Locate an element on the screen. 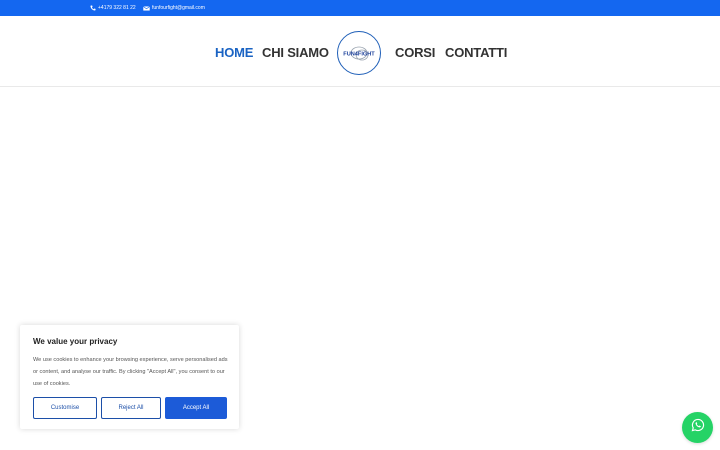  nav-contatti: CONTATTI is located at coordinates (476, 52).